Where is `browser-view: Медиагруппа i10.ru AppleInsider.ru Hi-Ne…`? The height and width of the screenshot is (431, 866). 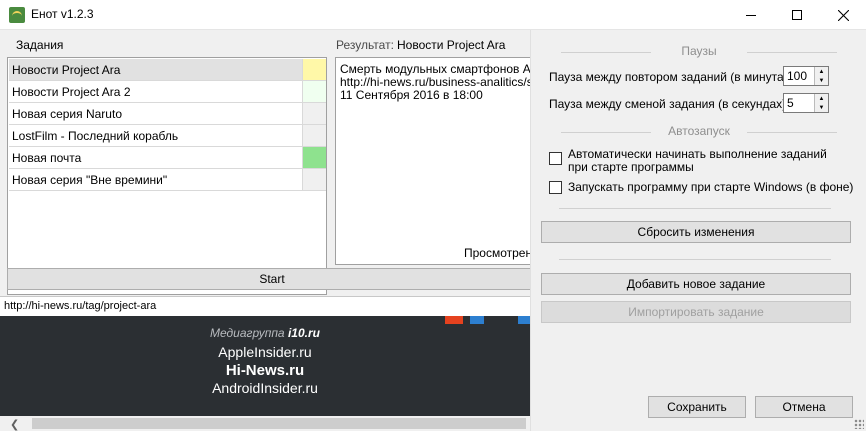 browser-view: Медиагруппа i10.ru AppleInsider.ru Hi-Ne… is located at coordinates (265, 366).